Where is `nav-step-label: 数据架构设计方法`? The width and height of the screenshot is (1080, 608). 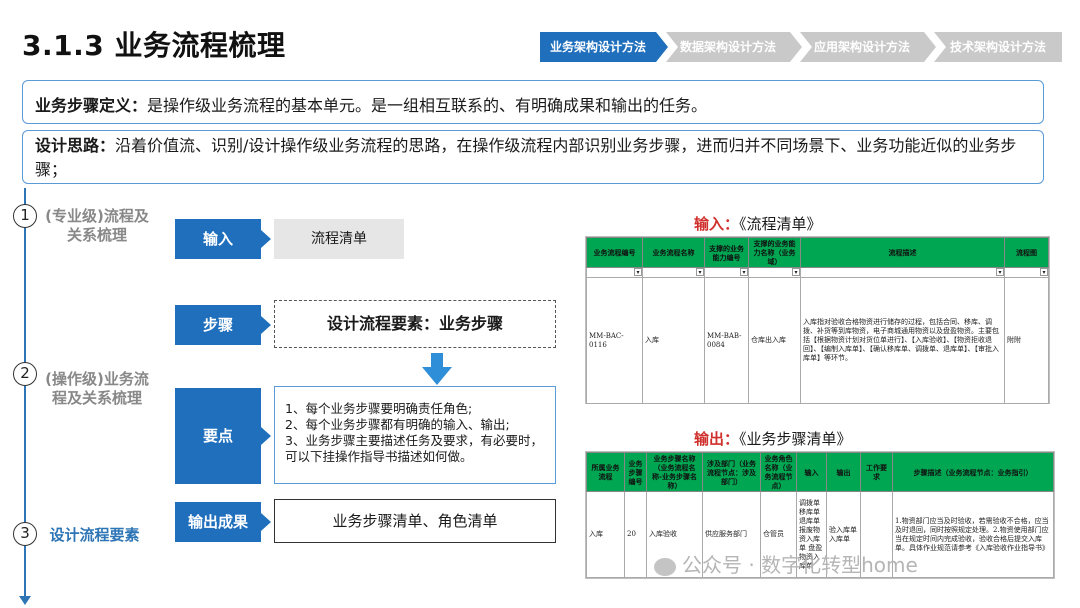
nav-step-label: 数据架构设计方法 is located at coordinates (727, 47).